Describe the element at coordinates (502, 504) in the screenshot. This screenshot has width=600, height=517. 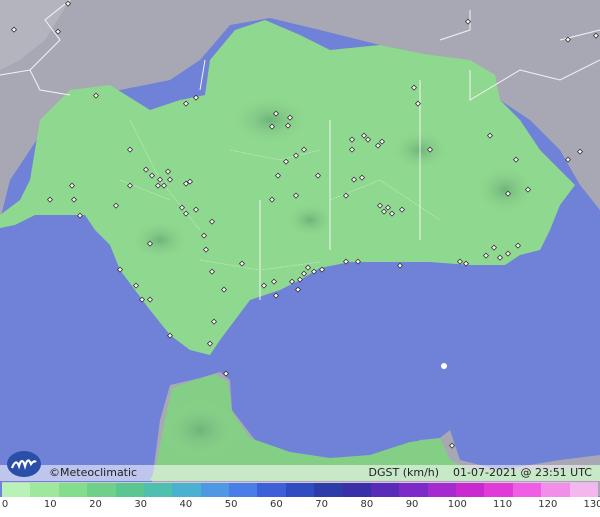
I see `tick-label: 110` at that location.